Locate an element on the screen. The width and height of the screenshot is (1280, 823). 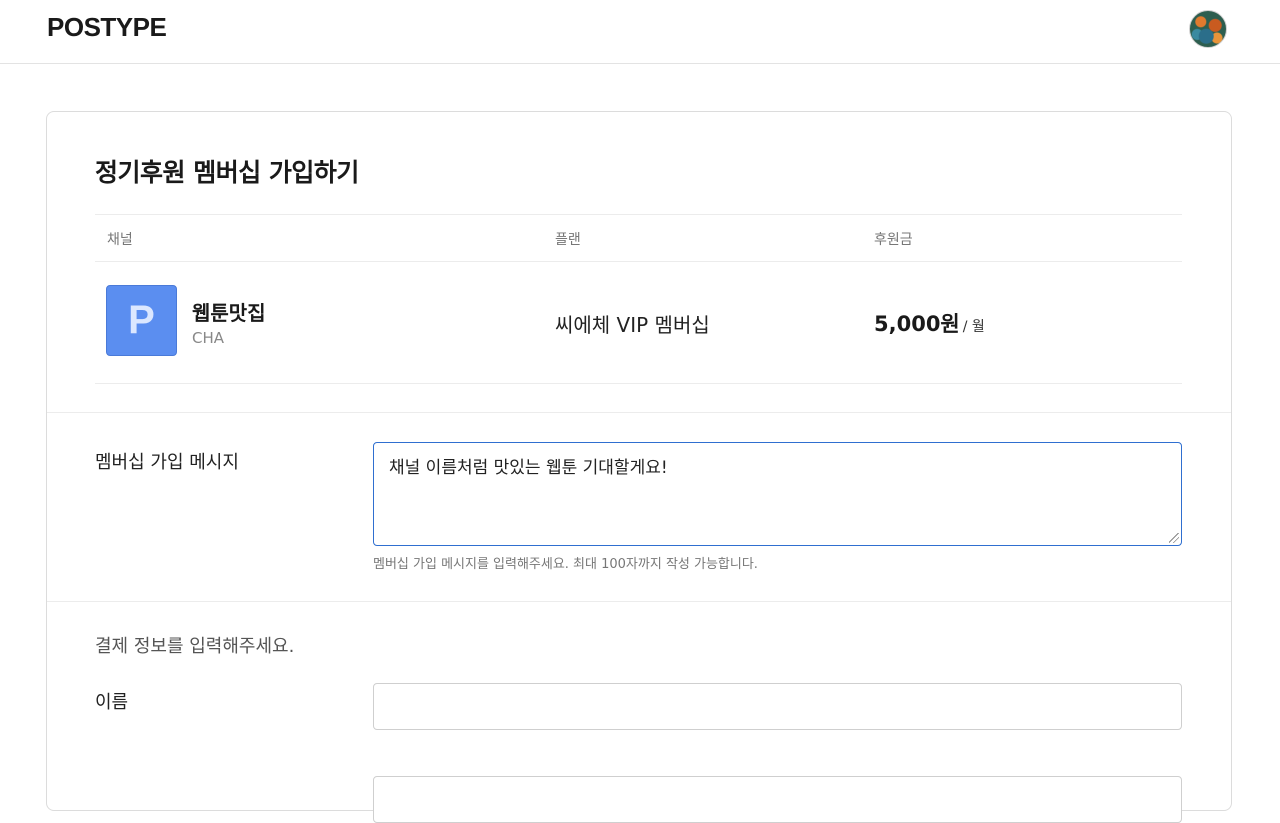
top-bar: POSTYPE is located at coordinates (640, 32).